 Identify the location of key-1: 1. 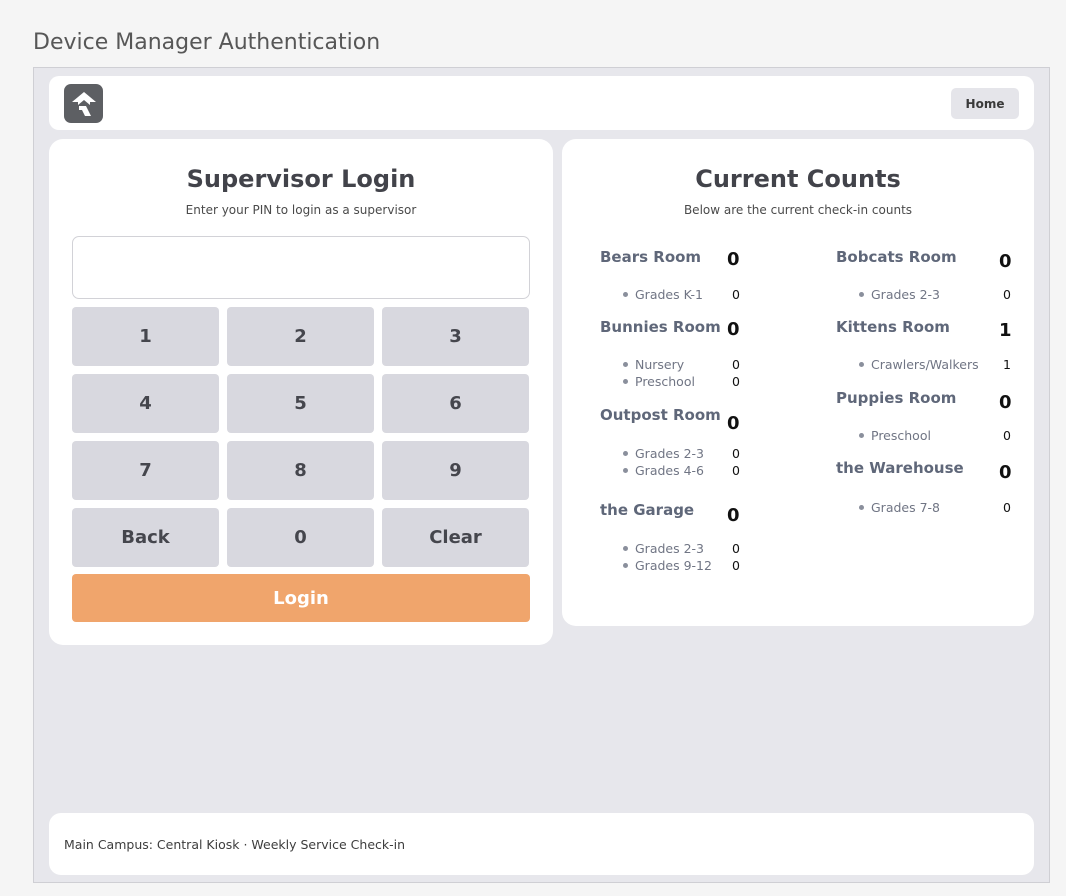
(145, 336).